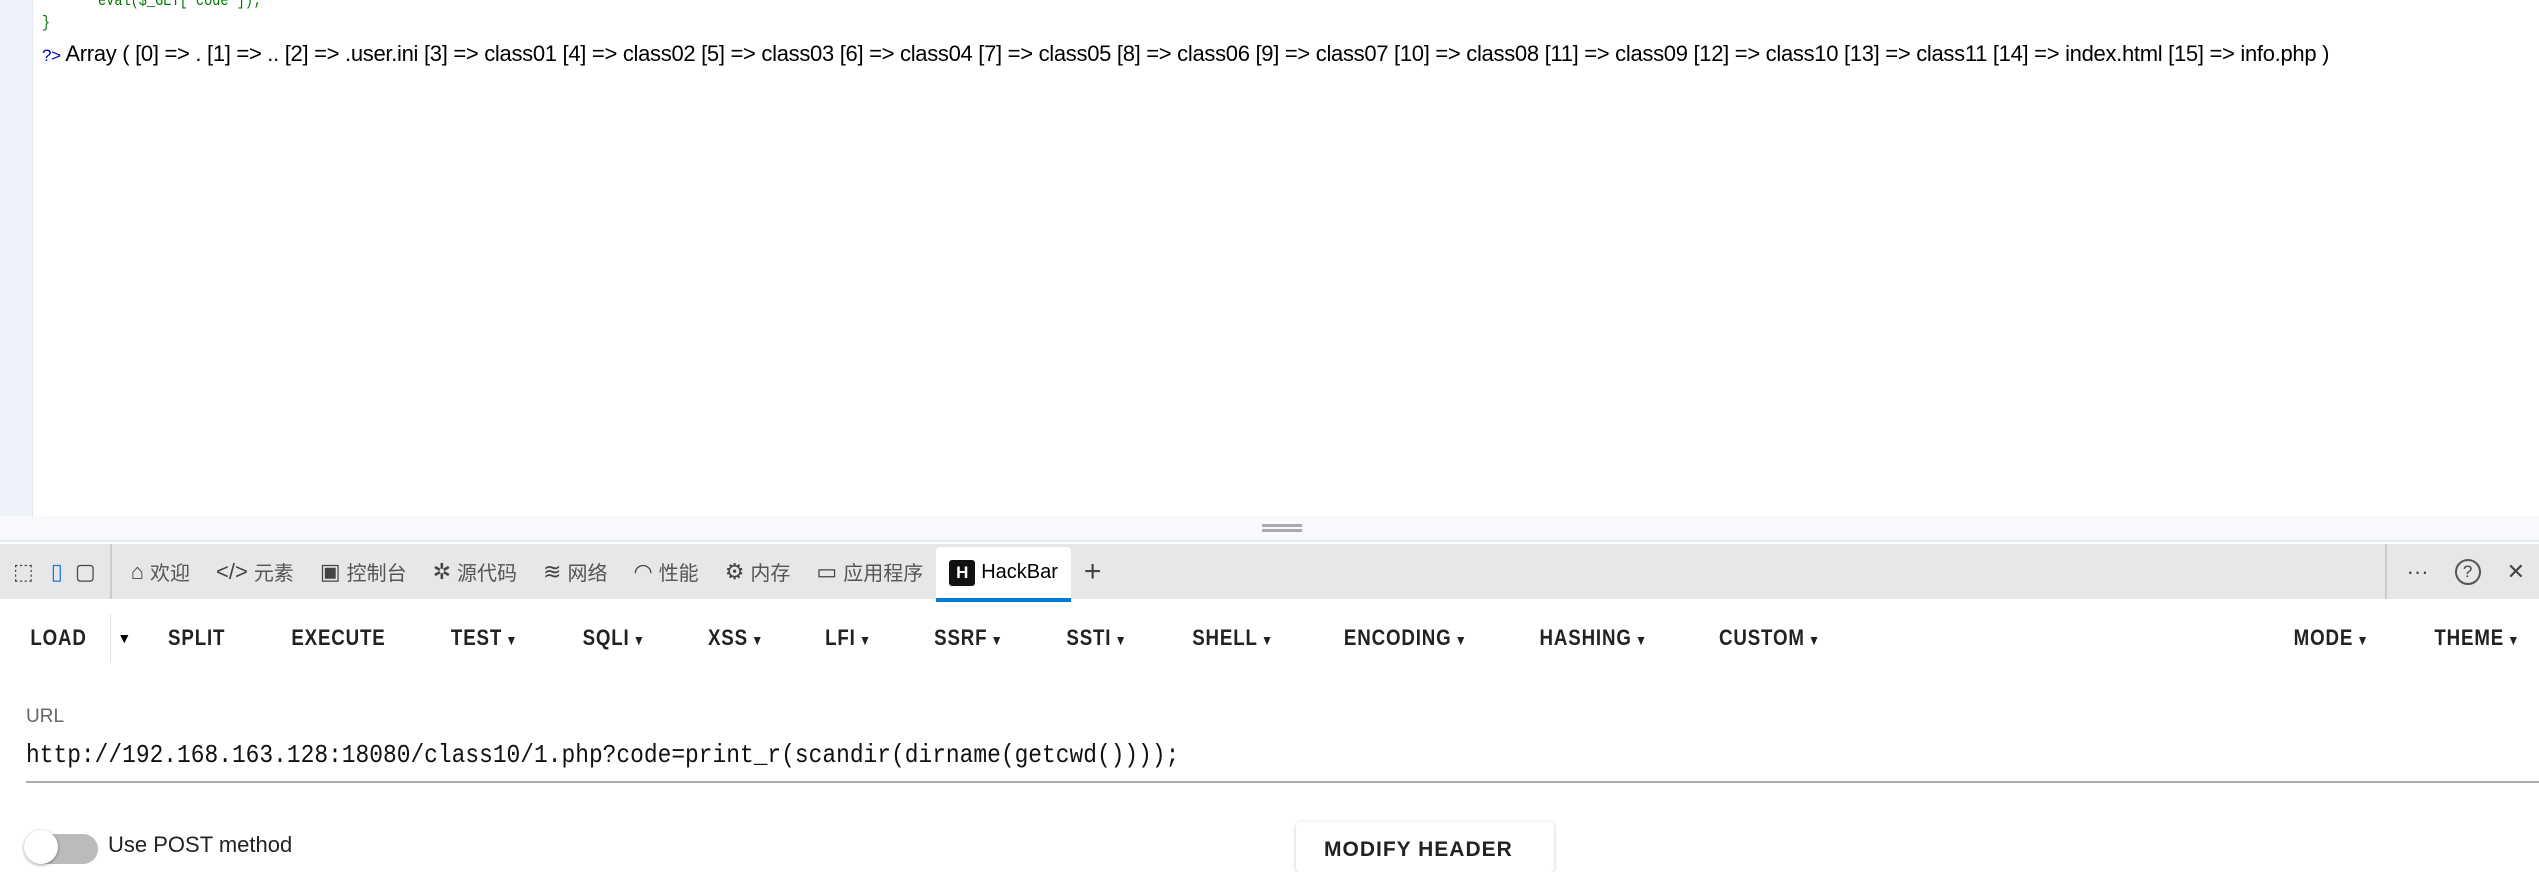  I want to click on tab-sources: ✲ 源代码, so click(475, 571).